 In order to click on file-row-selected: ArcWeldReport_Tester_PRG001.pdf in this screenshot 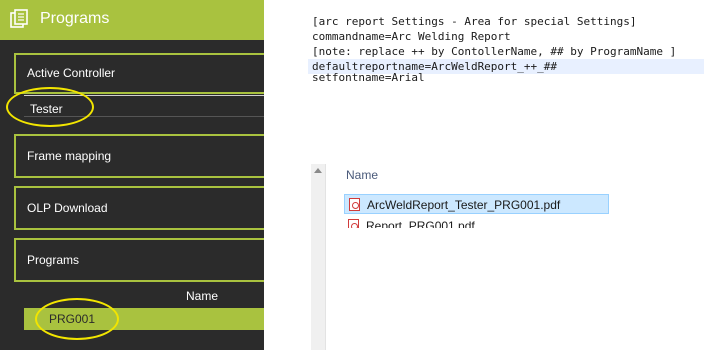, I will do `click(476, 204)`.